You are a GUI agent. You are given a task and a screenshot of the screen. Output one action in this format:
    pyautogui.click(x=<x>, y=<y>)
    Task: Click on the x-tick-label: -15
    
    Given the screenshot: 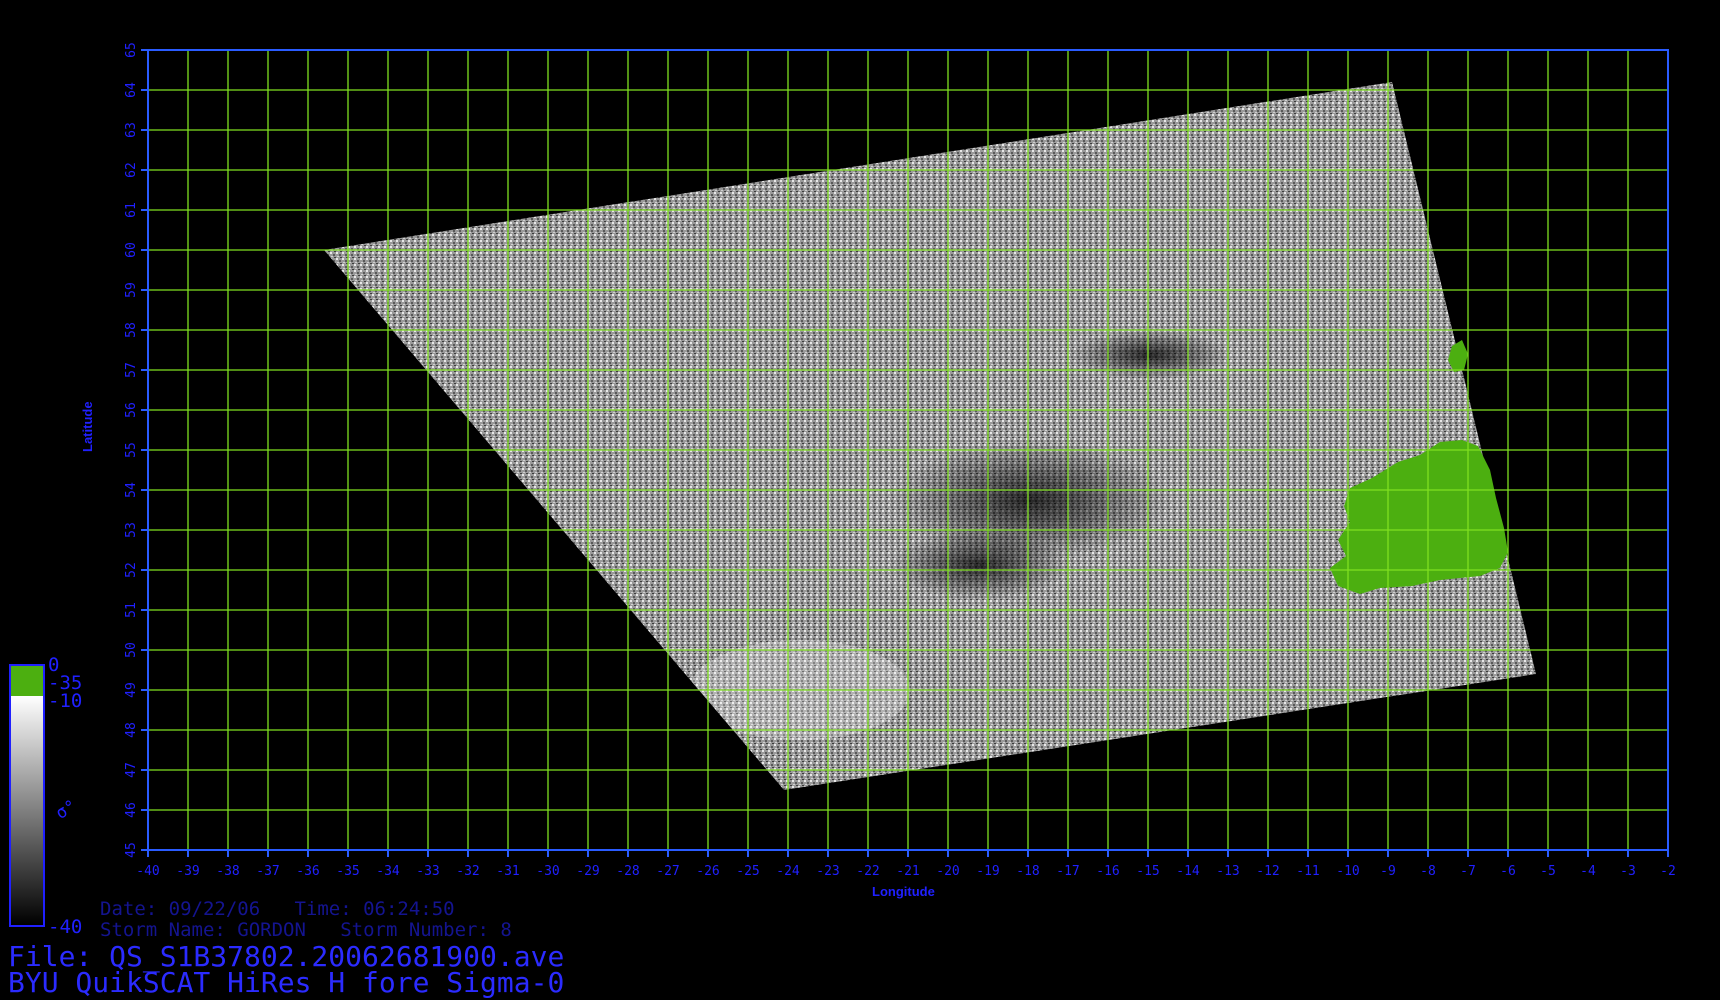 What is the action you would take?
    pyautogui.click(x=1147, y=871)
    